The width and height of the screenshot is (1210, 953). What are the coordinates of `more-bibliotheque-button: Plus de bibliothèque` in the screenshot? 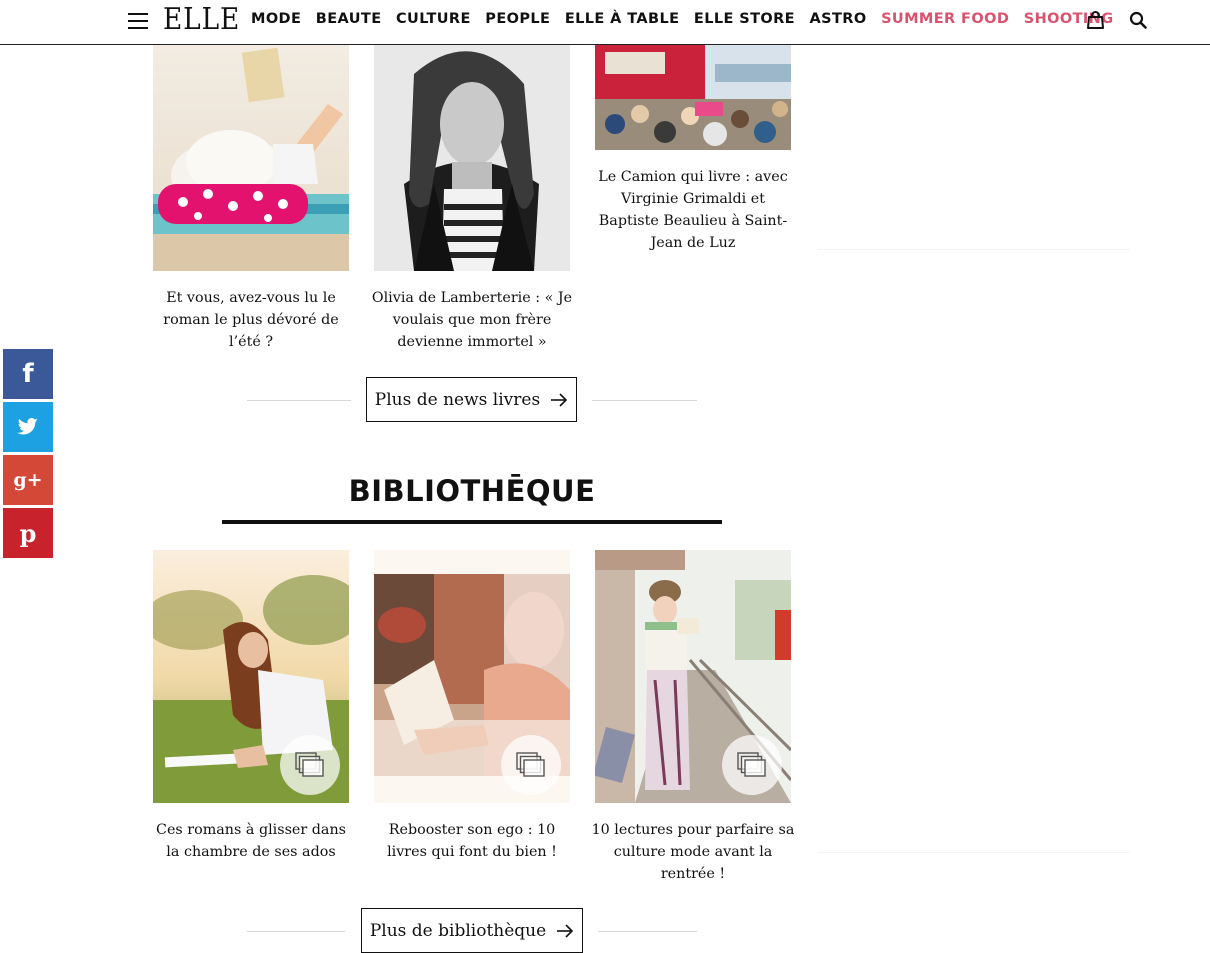 It's located at (472, 930).